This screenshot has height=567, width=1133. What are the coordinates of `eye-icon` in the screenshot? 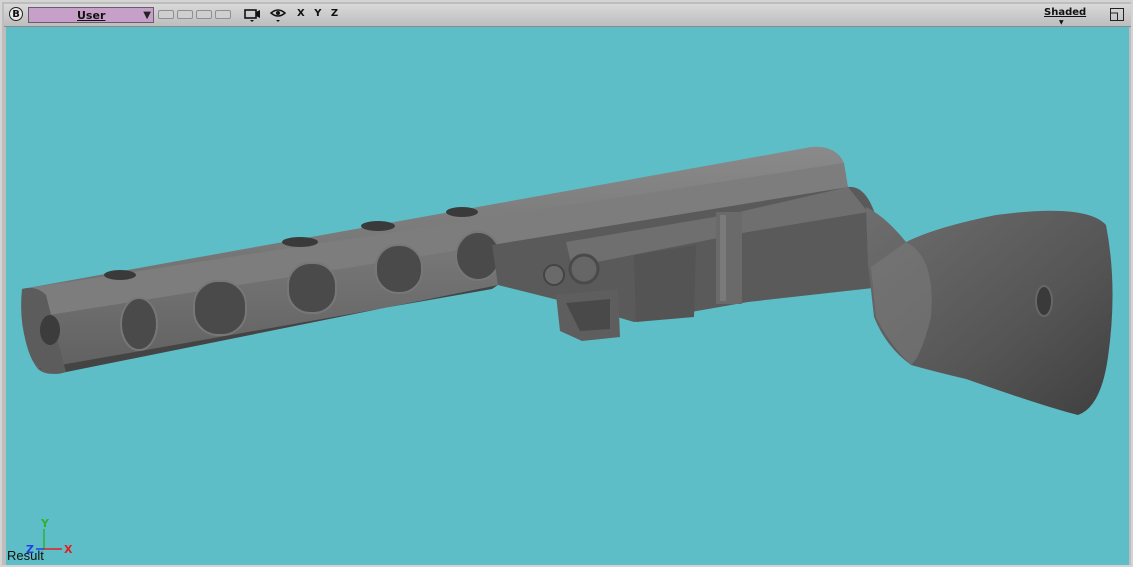 It's located at (278, 15).